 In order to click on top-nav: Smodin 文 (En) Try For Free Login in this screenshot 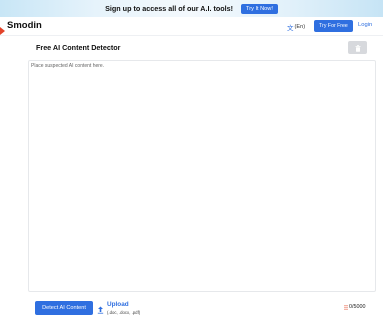, I will do `click(191, 26)`.